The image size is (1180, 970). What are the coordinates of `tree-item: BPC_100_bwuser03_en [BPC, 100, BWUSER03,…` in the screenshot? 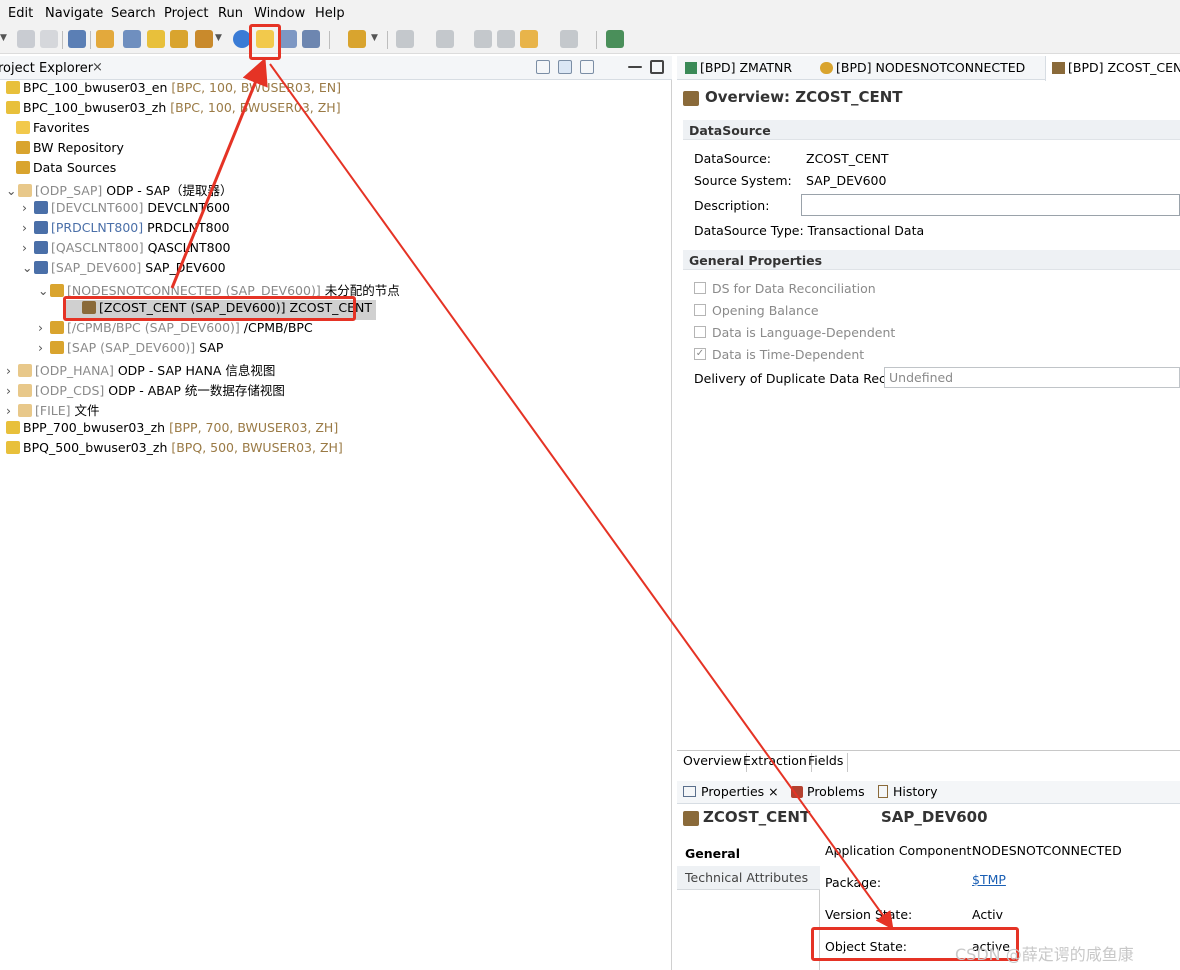 It's located at (170, 90).